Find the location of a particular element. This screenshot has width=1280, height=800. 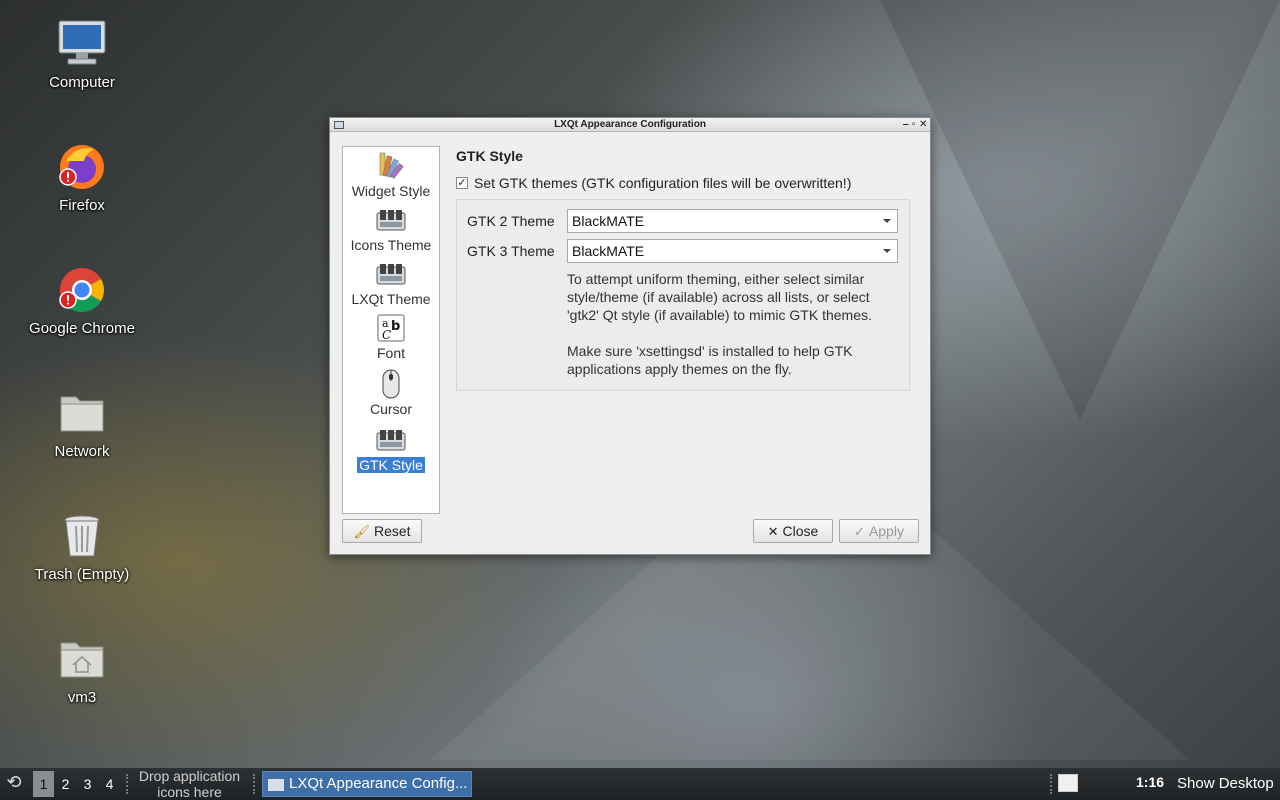

svg-text: b is located at coordinates (395, 326).